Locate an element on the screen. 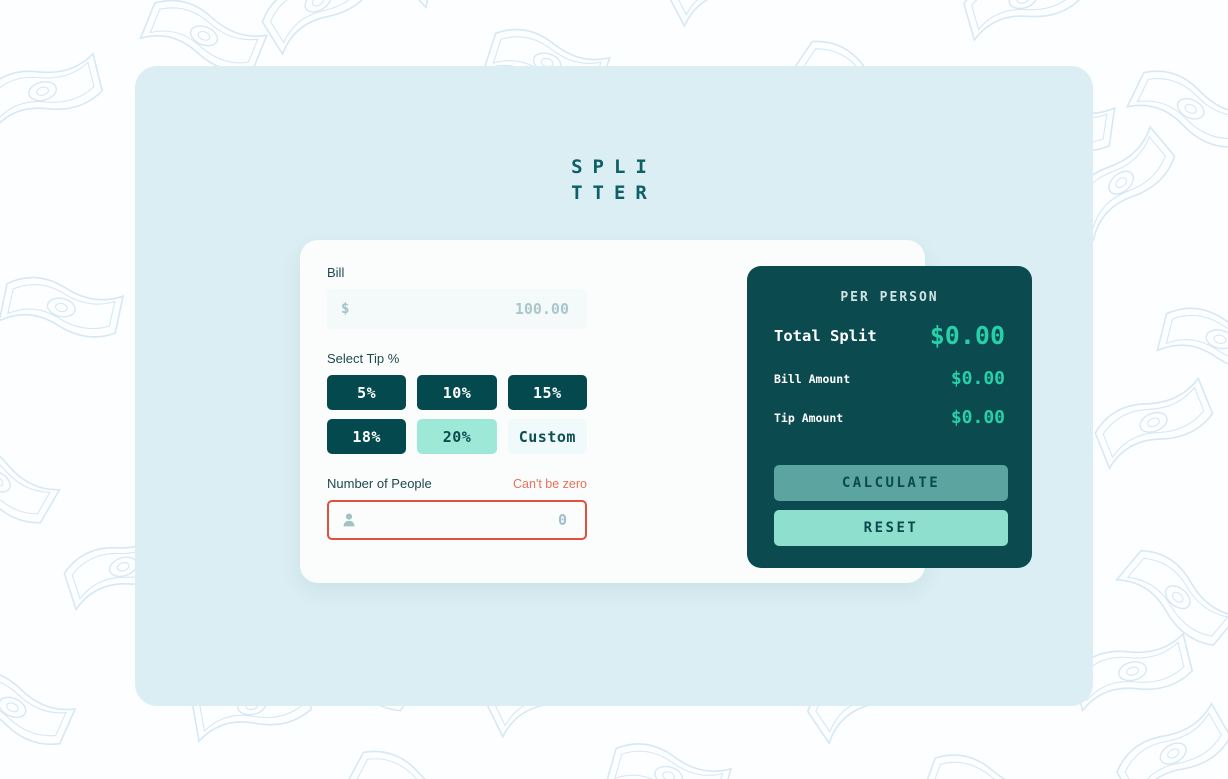 Image resolution: width=1228 pixels, height=779 pixels. people-error-message: Can't be zero is located at coordinates (550, 484).